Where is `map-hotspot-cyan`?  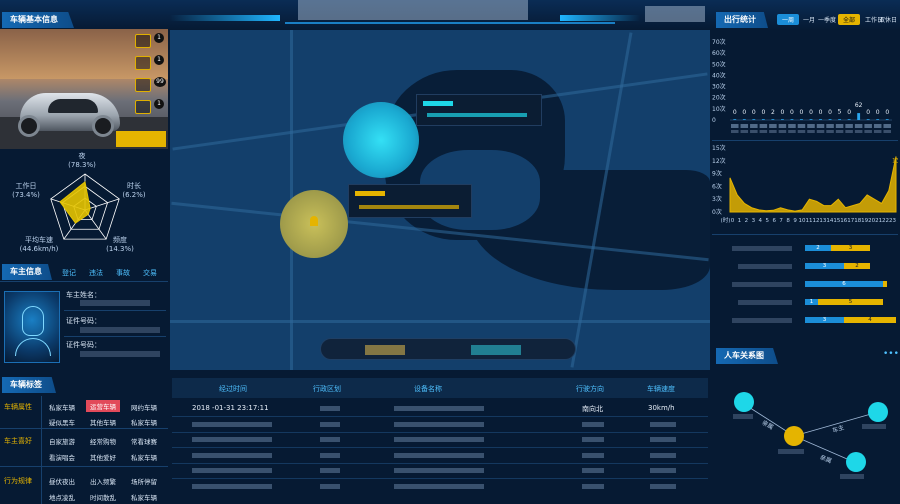
map-hotspot-cyan is located at coordinates (381, 140).